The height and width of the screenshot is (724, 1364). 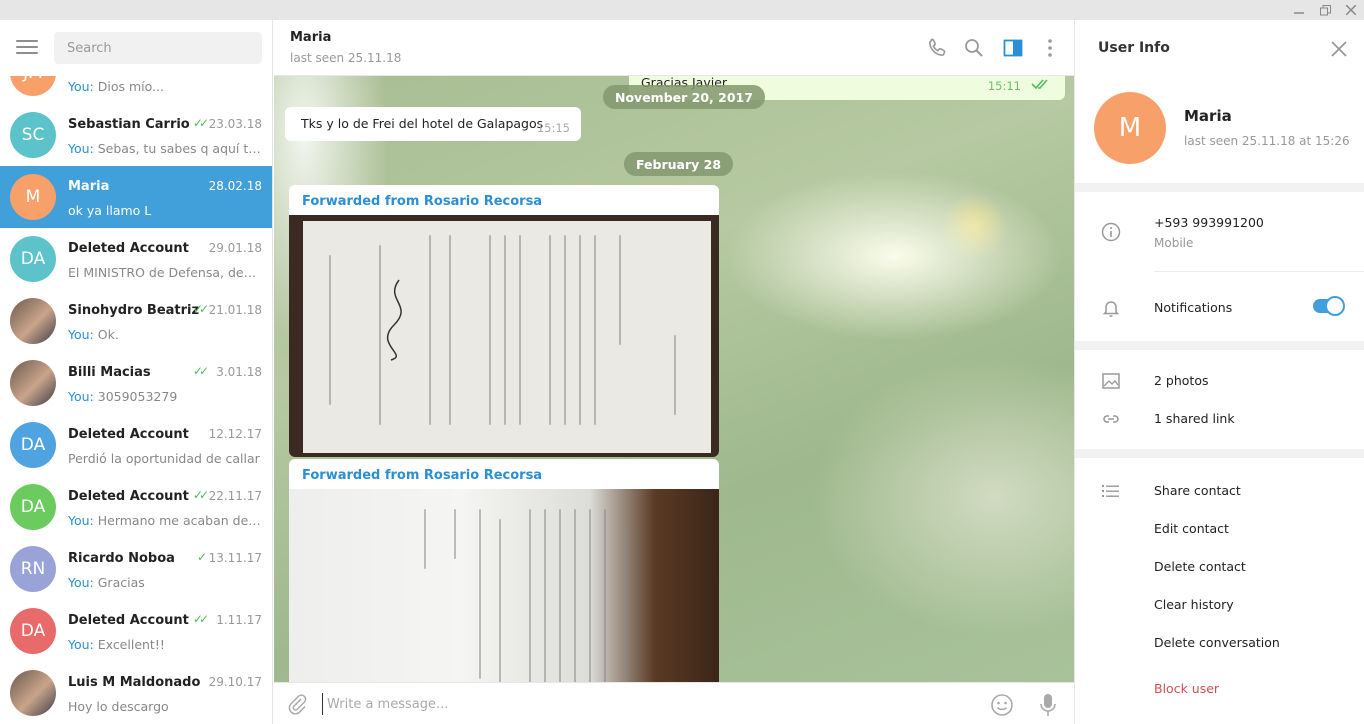 I want to click on chat-list-item: RN Ricardo Noboa 13.11.17 ✓ You: Gracias, so click(x=136, y=569).